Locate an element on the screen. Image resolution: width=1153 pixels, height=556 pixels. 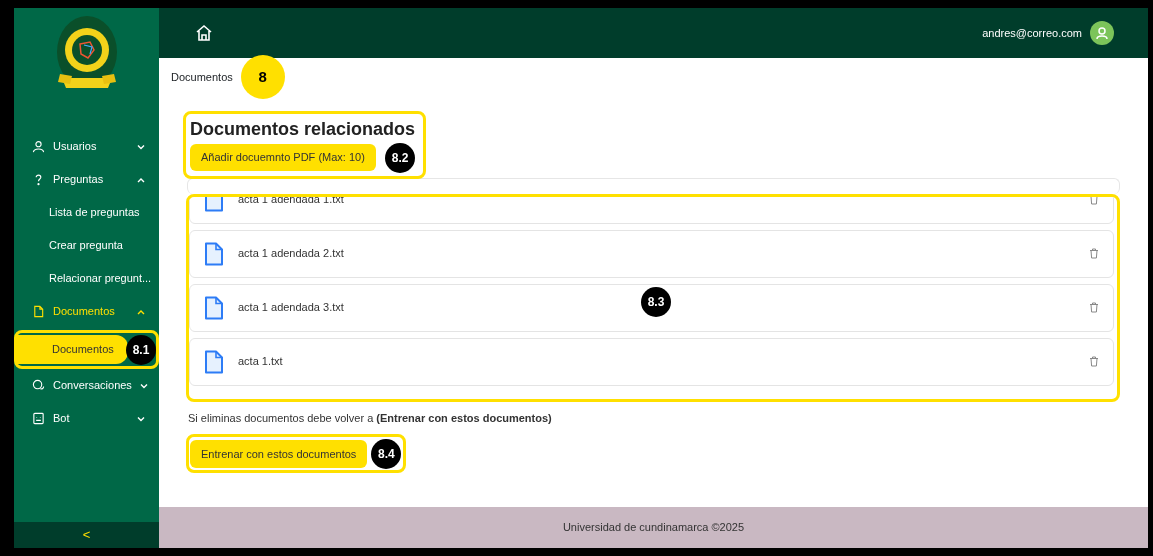
train-button: Entrenar con estos documentos is located at coordinates (279, 454).